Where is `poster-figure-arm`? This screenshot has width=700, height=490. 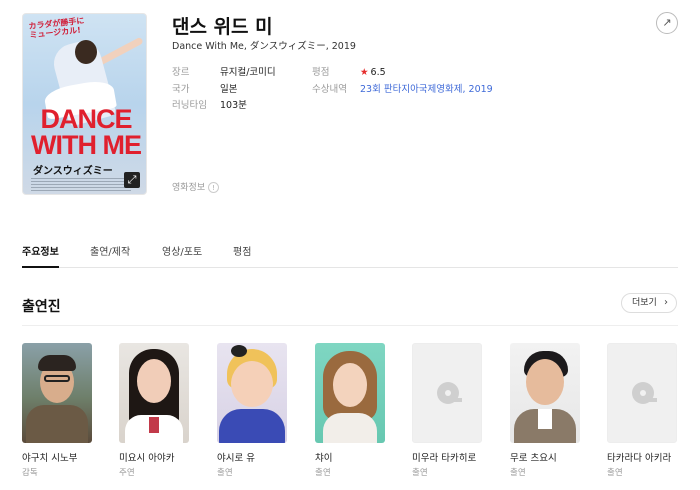
poster-figure-arm is located at coordinates (120, 51).